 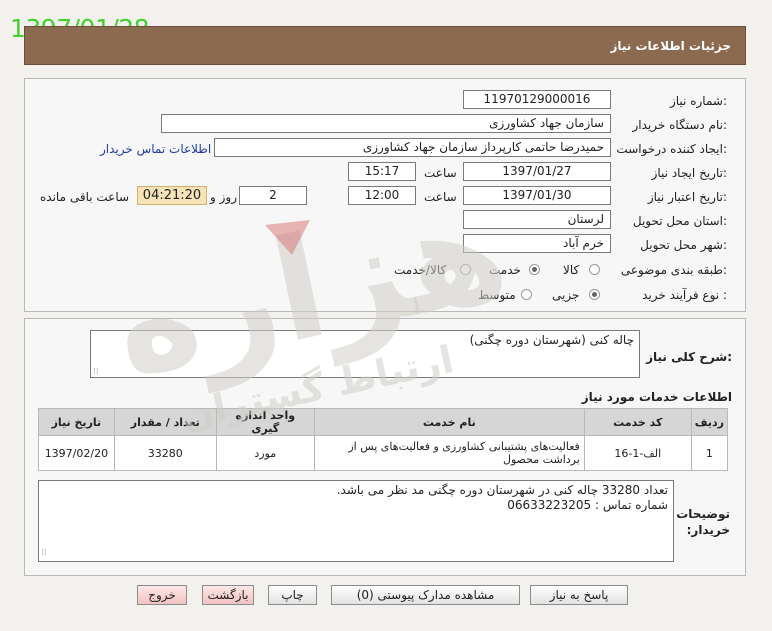 I want to click on process-medium-label: متوسط, so click(x=497, y=295).